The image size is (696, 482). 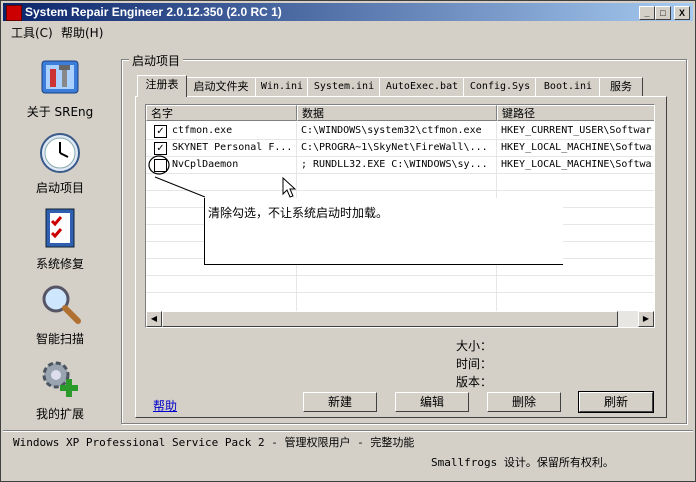 What do you see at coordinates (165, 405) in the screenshot?
I see `help-link: 帮助` at bounding box center [165, 405].